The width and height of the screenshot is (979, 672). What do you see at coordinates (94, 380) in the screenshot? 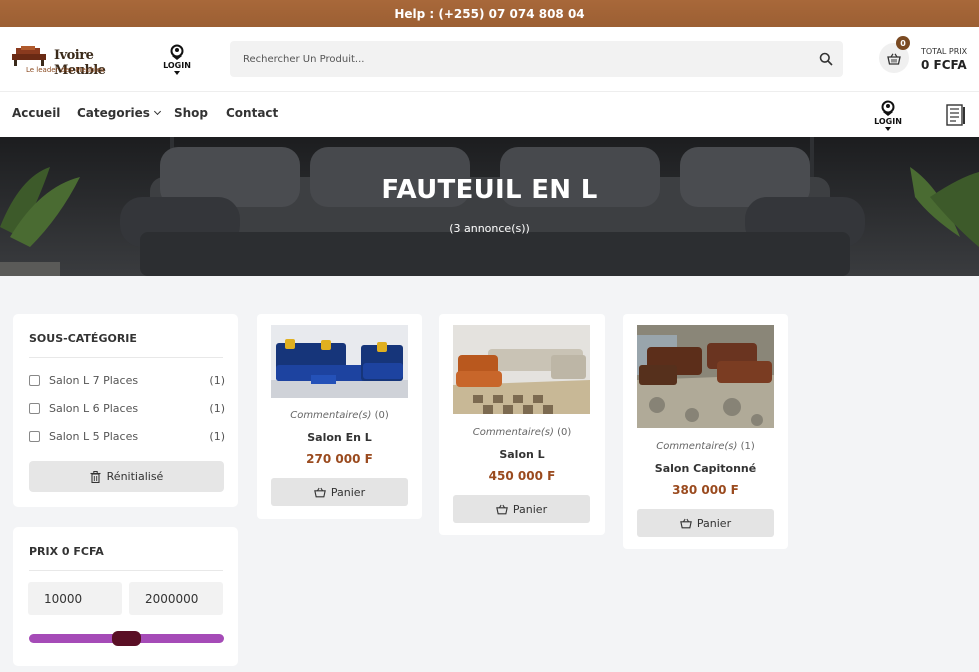
I see `subcategory-label: Salon L 7 Places` at bounding box center [94, 380].